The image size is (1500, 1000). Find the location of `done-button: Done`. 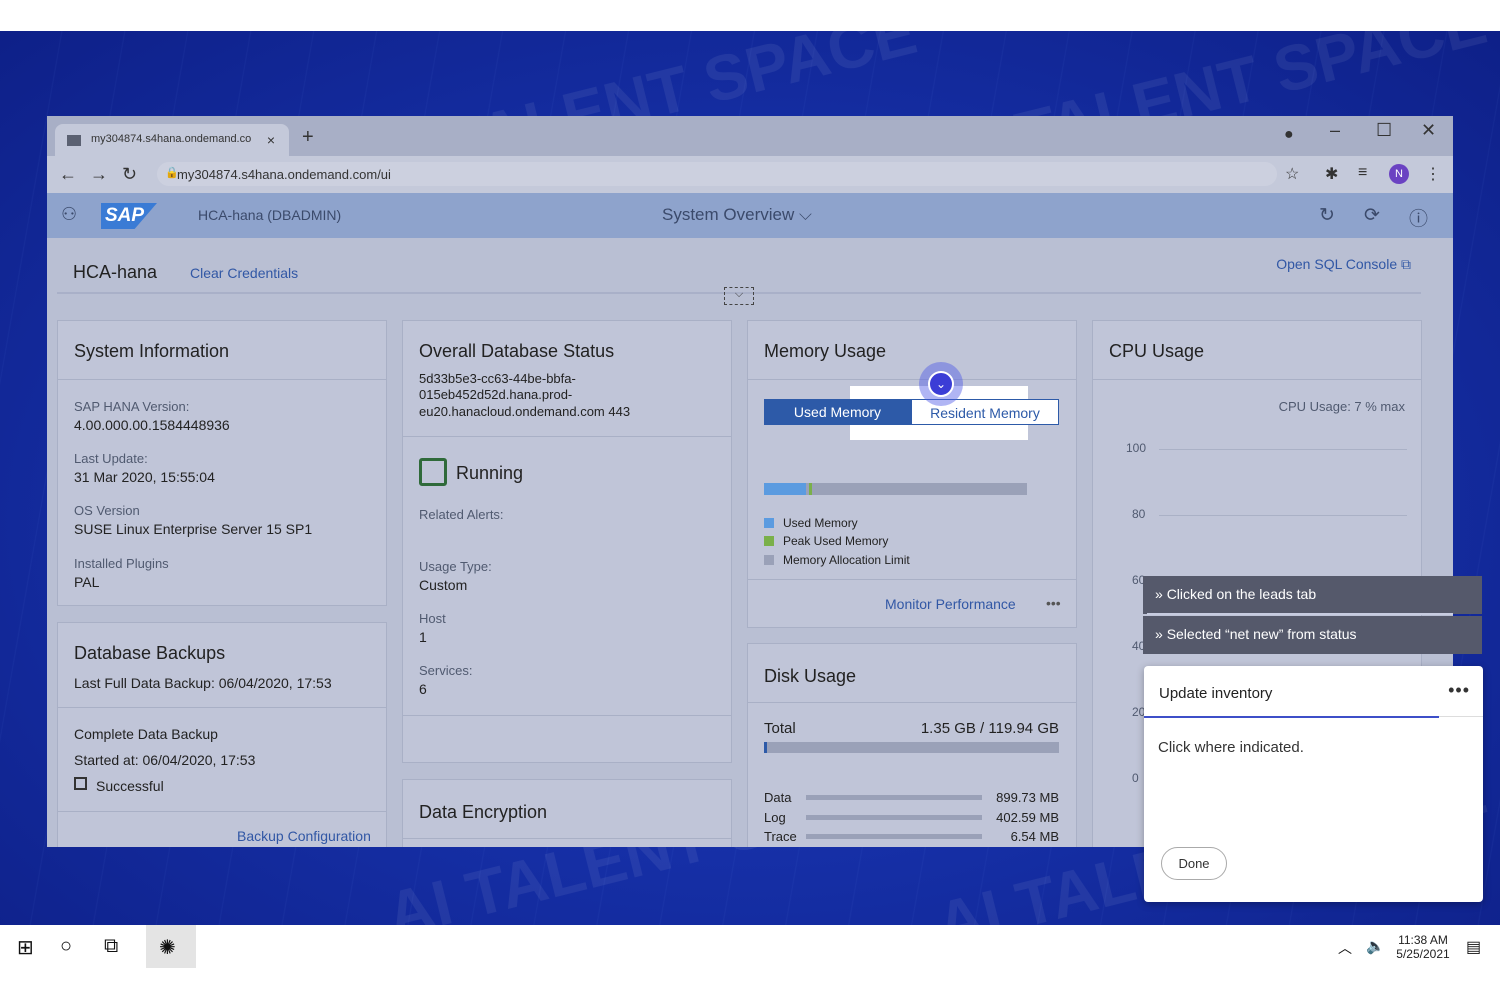

done-button: Done is located at coordinates (1194, 863).